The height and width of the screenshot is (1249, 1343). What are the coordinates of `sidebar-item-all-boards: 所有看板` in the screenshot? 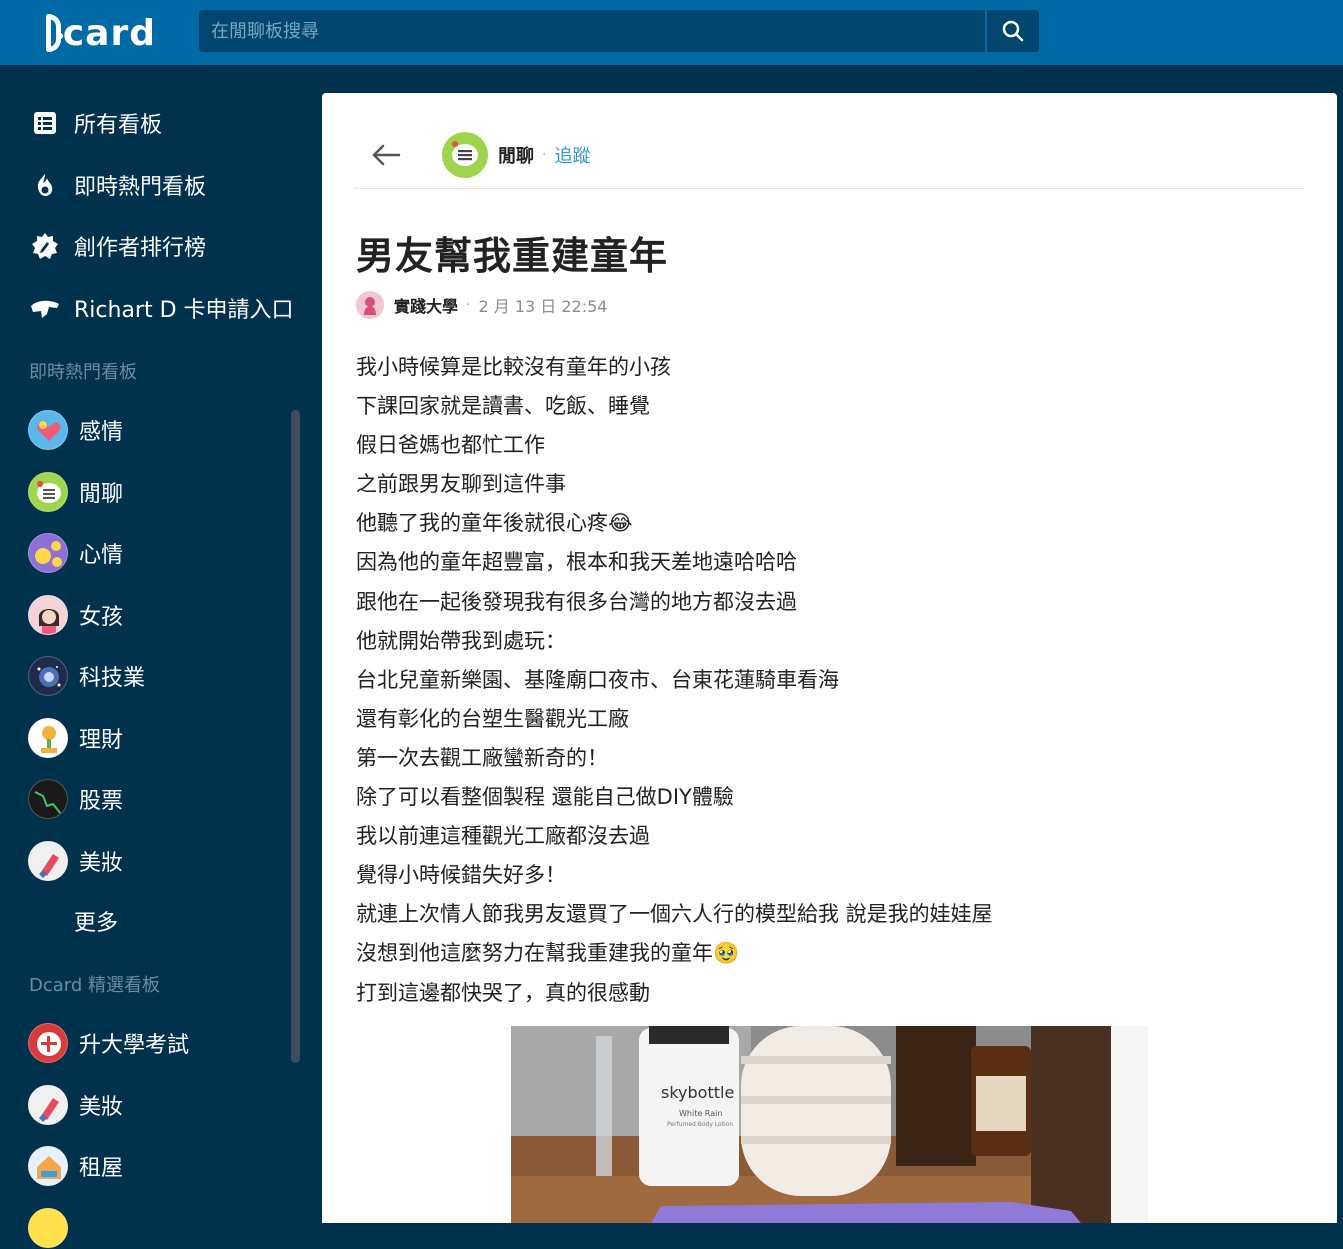 It's located at (95, 123).